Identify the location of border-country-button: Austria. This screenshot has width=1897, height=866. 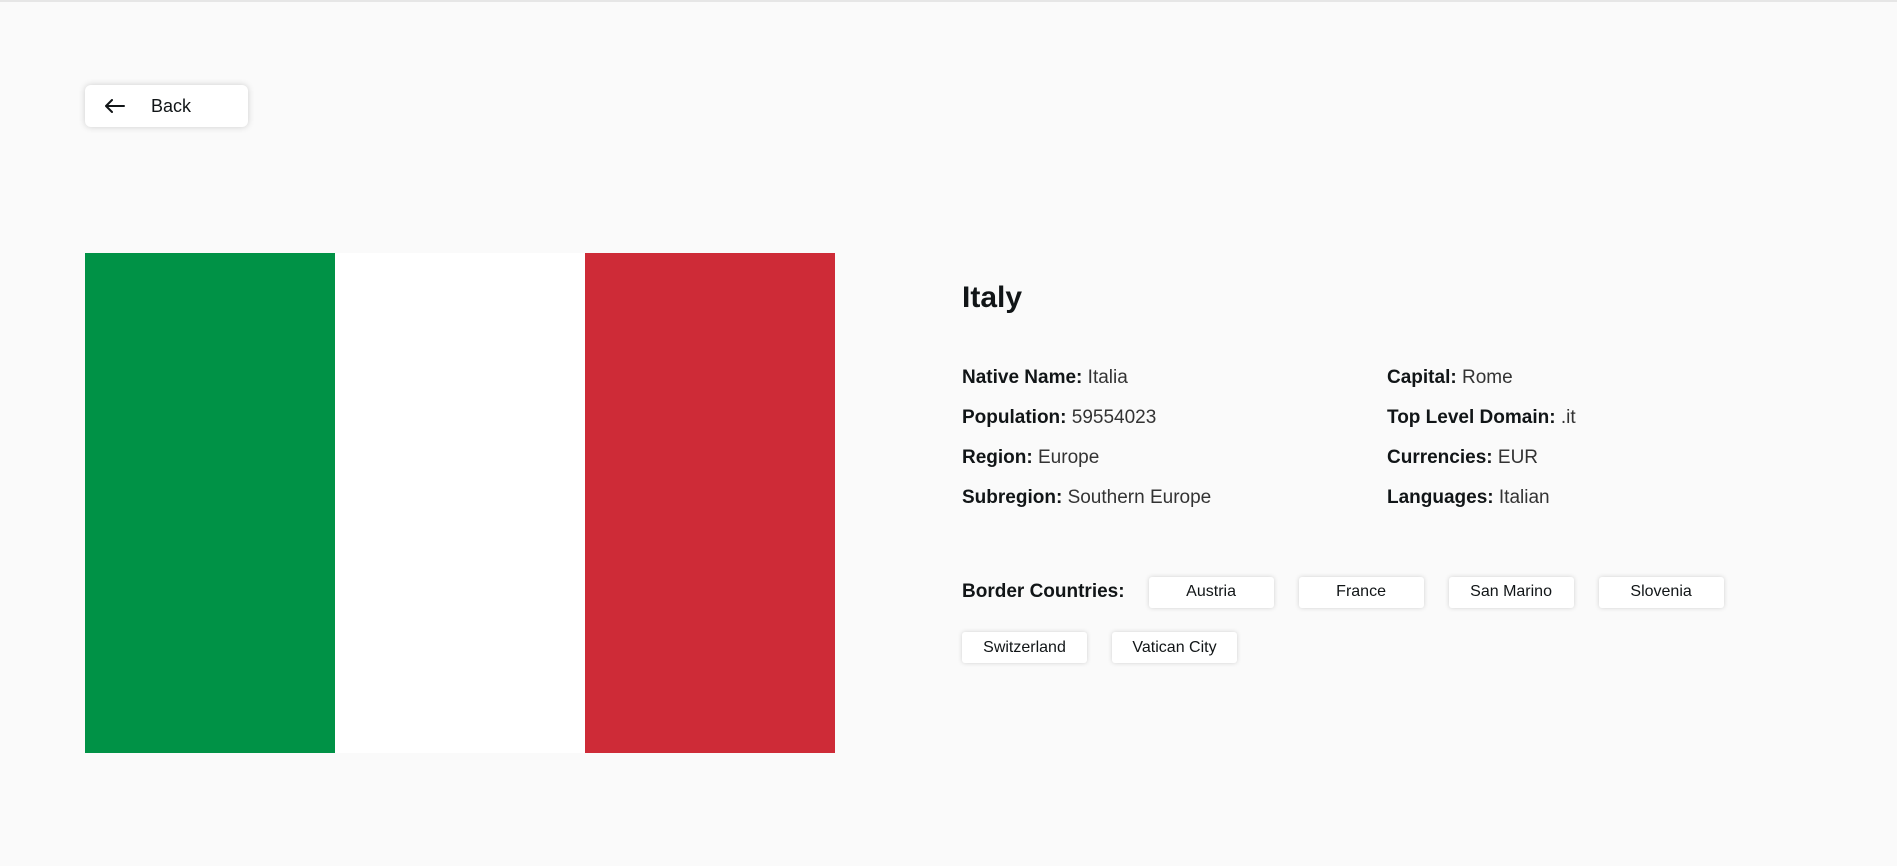
(1211, 592).